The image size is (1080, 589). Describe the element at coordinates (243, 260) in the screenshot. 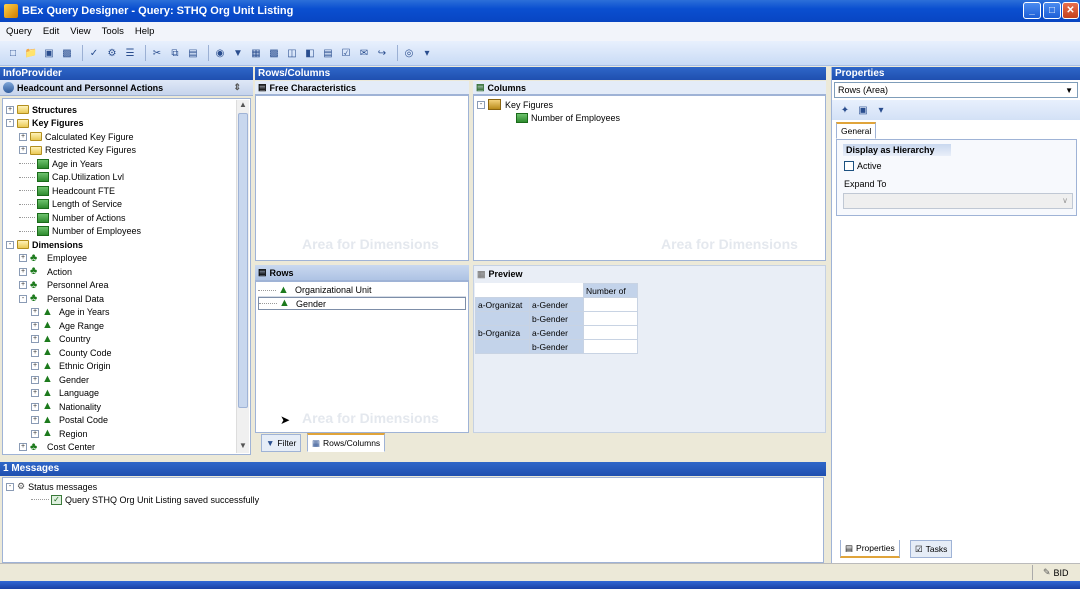

I see `scroll-thumb` at that location.